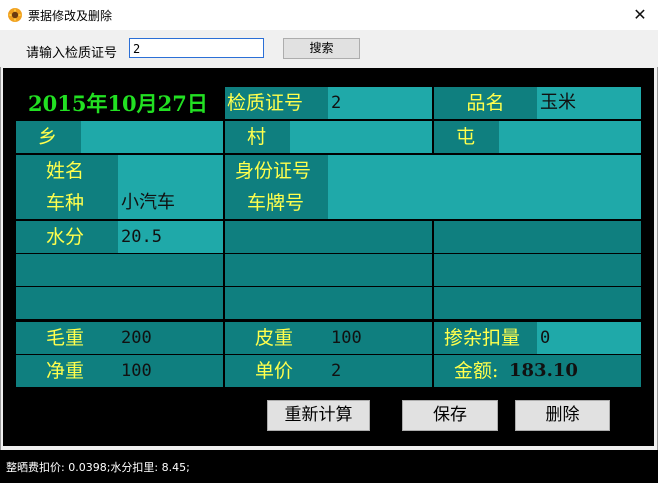 Image resolution: width=658 pixels, height=483 pixels. What do you see at coordinates (67, 371) in the screenshot?
I see `net-weight-label: 净重` at bounding box center [67, 371].